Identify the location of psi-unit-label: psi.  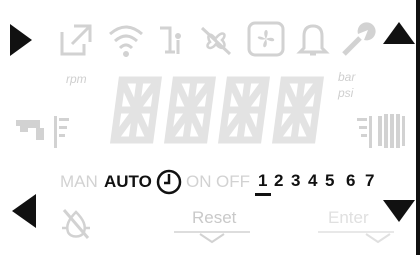
(346, 93).